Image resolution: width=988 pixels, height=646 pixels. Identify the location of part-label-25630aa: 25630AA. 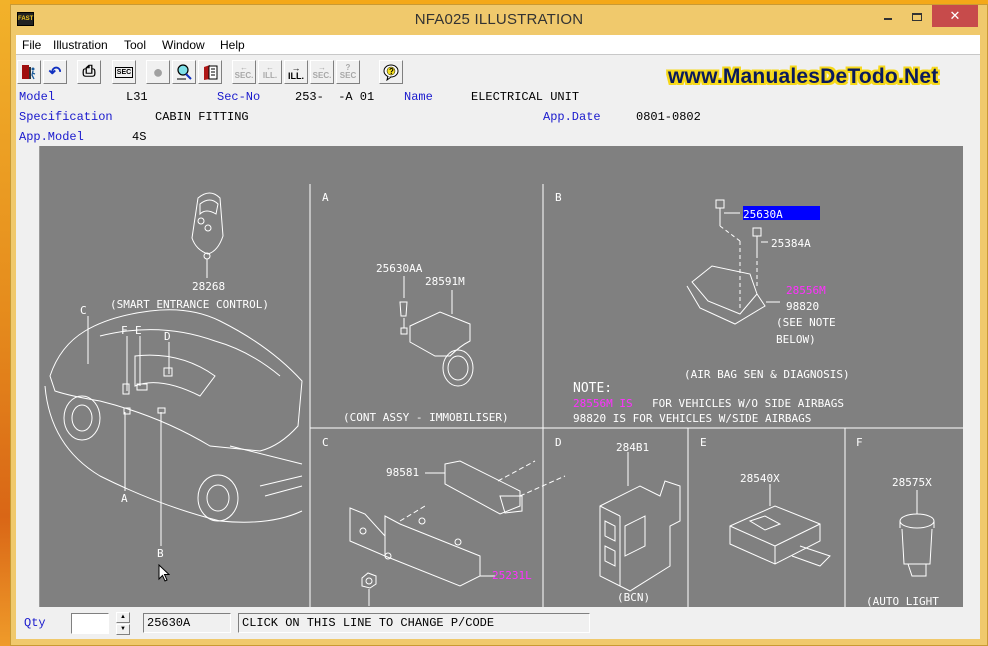
(399, 268).